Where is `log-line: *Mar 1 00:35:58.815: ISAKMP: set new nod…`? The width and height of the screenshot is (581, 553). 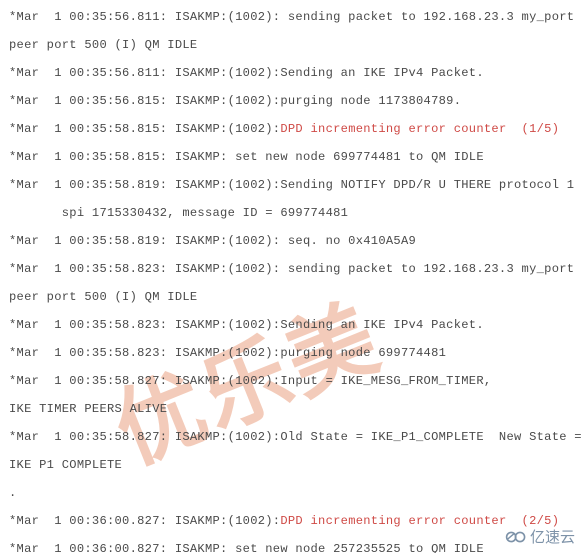 log-line: *Mar 1 00:35:58.815: ISAKMP: set new nod… is located at coordinates (290, 157).